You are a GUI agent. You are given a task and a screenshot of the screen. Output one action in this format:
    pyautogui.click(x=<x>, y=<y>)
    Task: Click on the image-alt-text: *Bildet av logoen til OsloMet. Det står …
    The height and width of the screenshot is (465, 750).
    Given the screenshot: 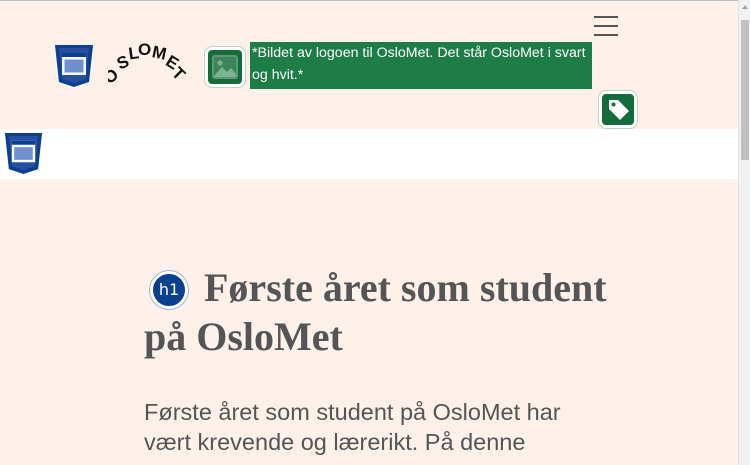 What is the action you would take?
    pyautogui.click(x=421, y=65)
    